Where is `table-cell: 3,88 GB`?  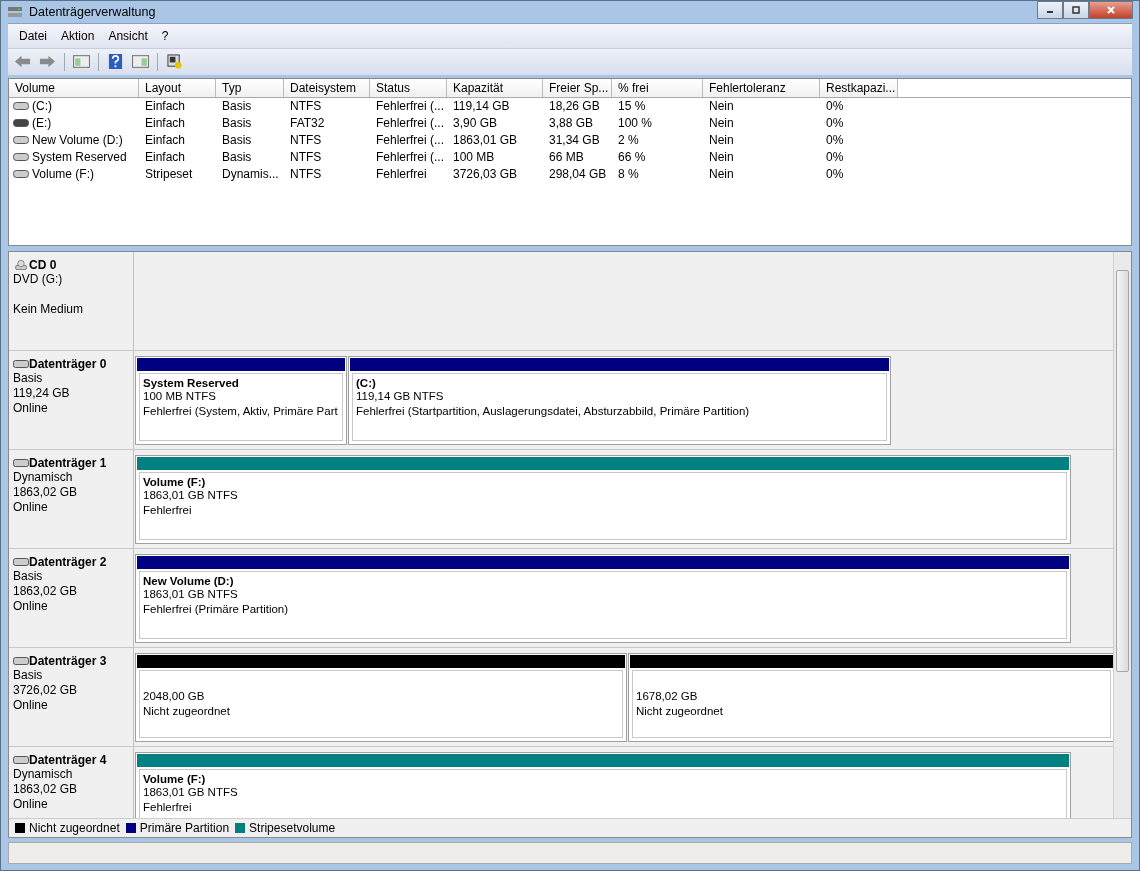
table-cell: 3,88 GB is located at coordinates (571, 123).